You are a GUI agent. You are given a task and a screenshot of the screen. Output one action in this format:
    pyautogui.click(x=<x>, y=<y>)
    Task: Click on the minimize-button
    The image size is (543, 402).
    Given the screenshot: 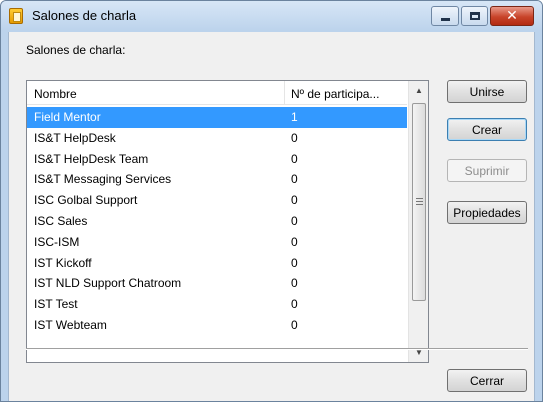 What is the action you would take?
    pyautogui.click(x=445, y=16)
    